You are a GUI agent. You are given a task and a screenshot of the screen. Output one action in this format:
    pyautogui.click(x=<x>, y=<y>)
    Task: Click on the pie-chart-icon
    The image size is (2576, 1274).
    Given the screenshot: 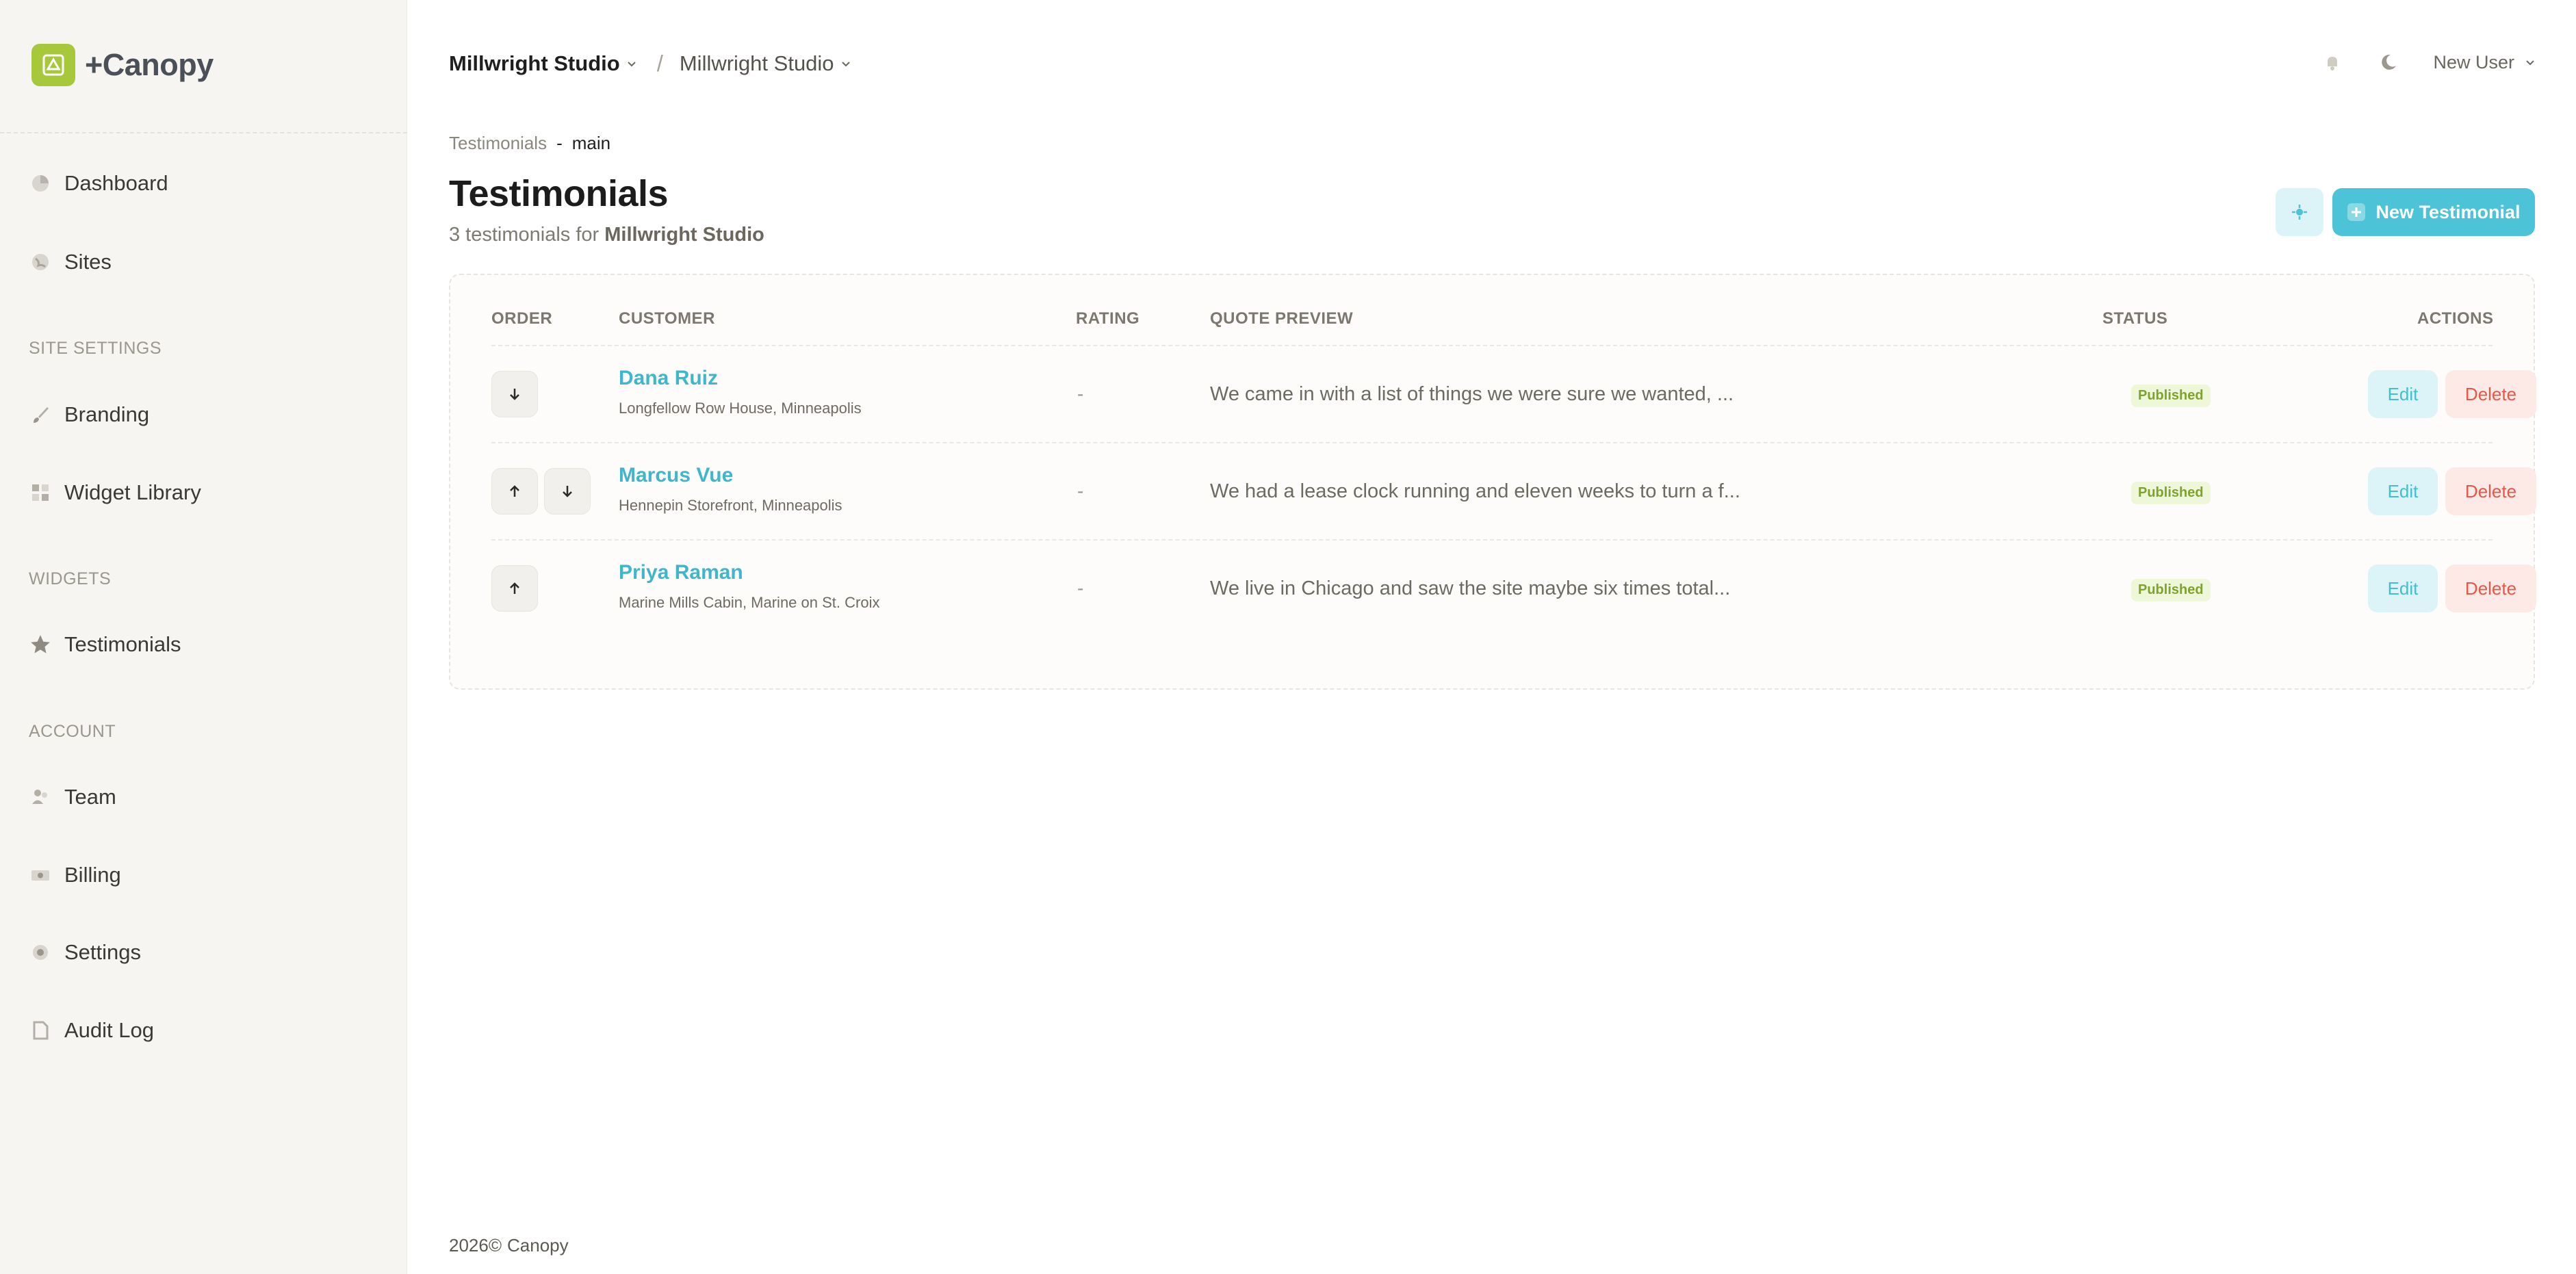 What is the action you would take?
    pyautogui.click(x=40, y=183)
    